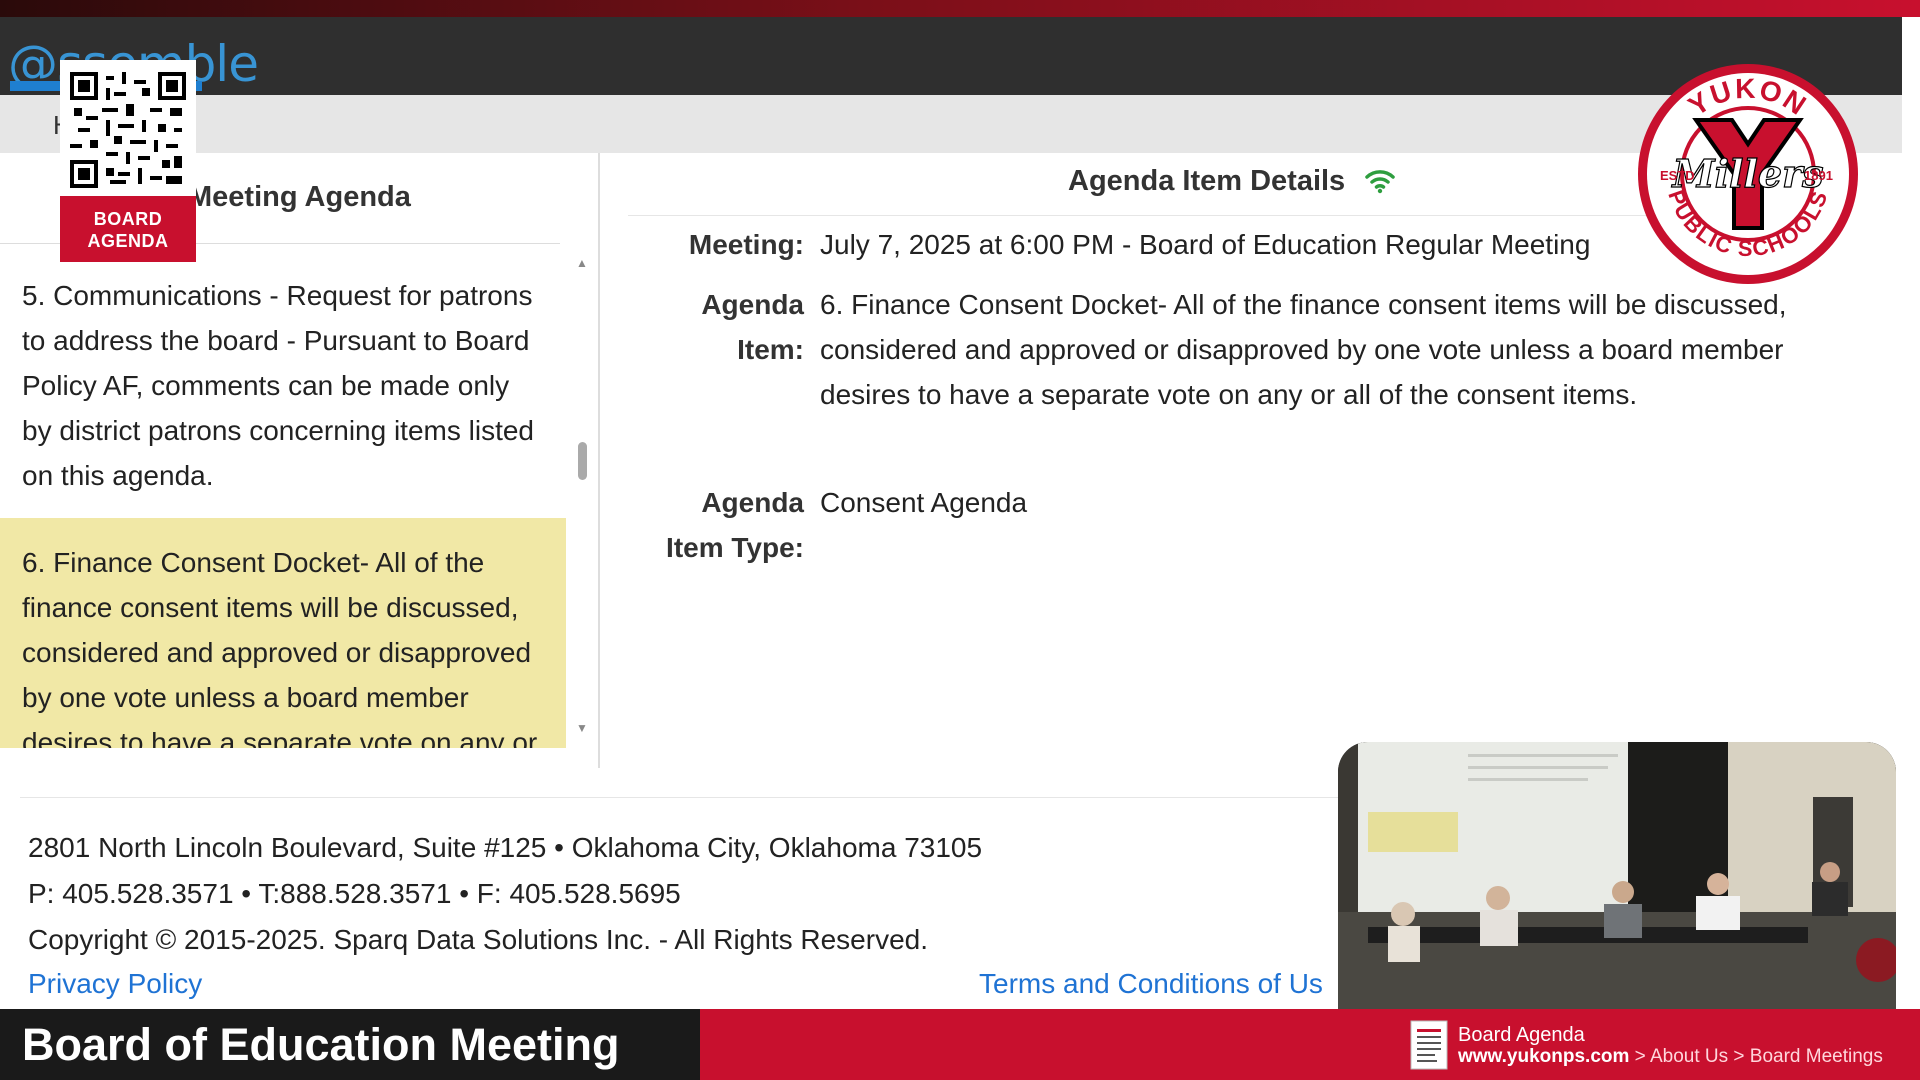  I want to click on terms-link: Terms and Conditions of Us, so click(1151, 984).